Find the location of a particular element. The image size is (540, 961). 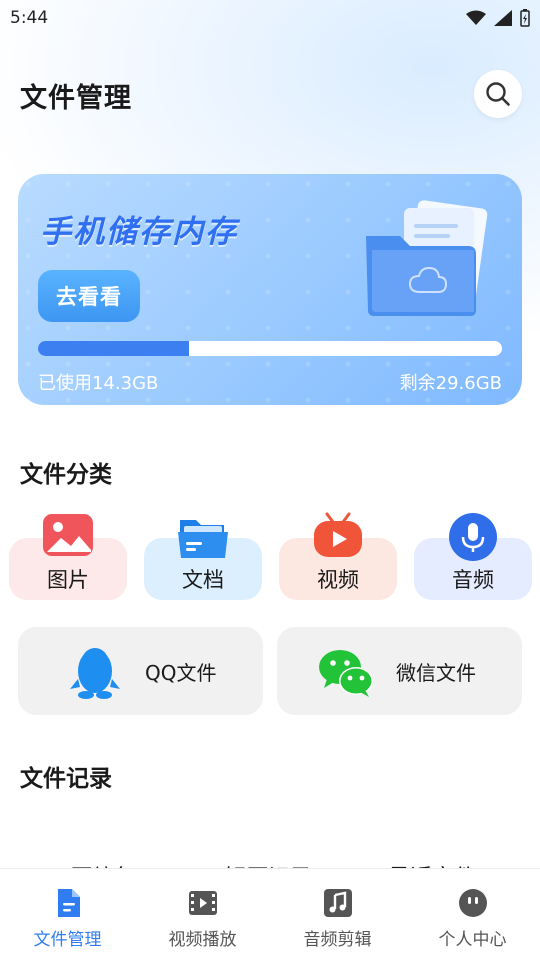

categories-title: 文件分类 is located at coordinates (66, 475).